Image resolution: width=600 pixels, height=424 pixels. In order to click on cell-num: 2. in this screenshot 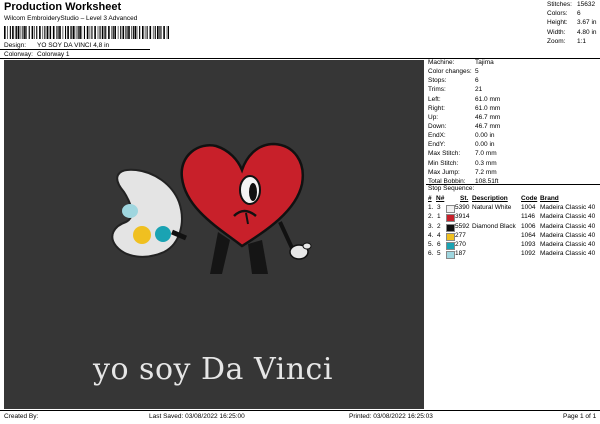, I will do `click(431, 217)`.